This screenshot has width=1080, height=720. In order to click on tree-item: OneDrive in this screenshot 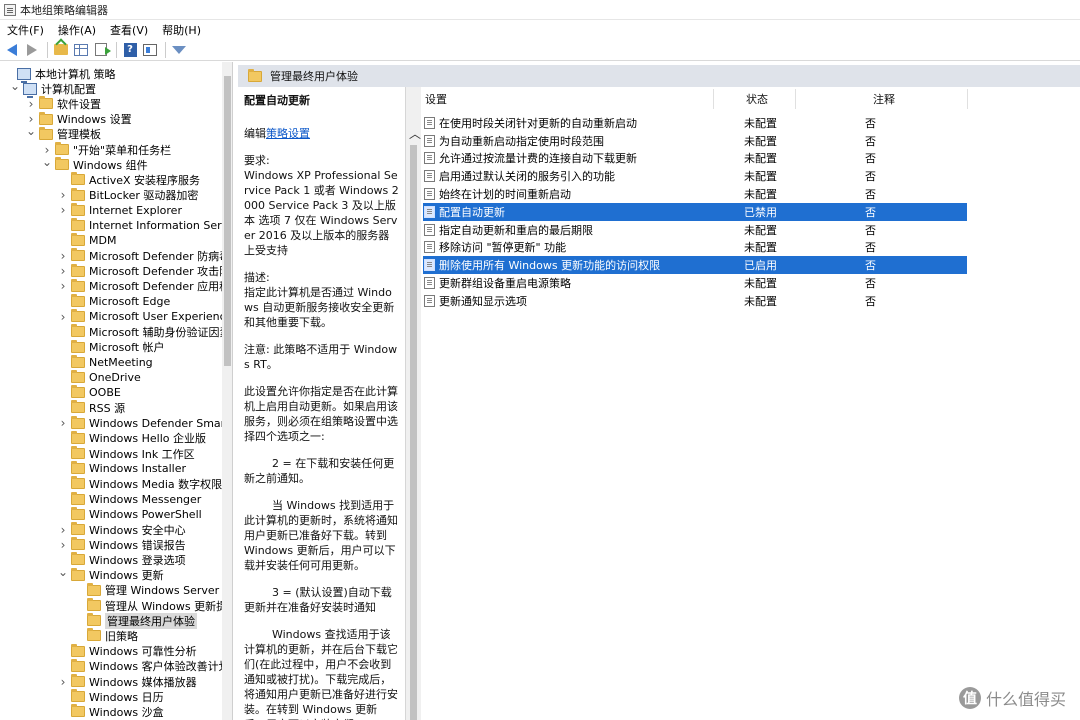, I will do `click(99, 377)`.